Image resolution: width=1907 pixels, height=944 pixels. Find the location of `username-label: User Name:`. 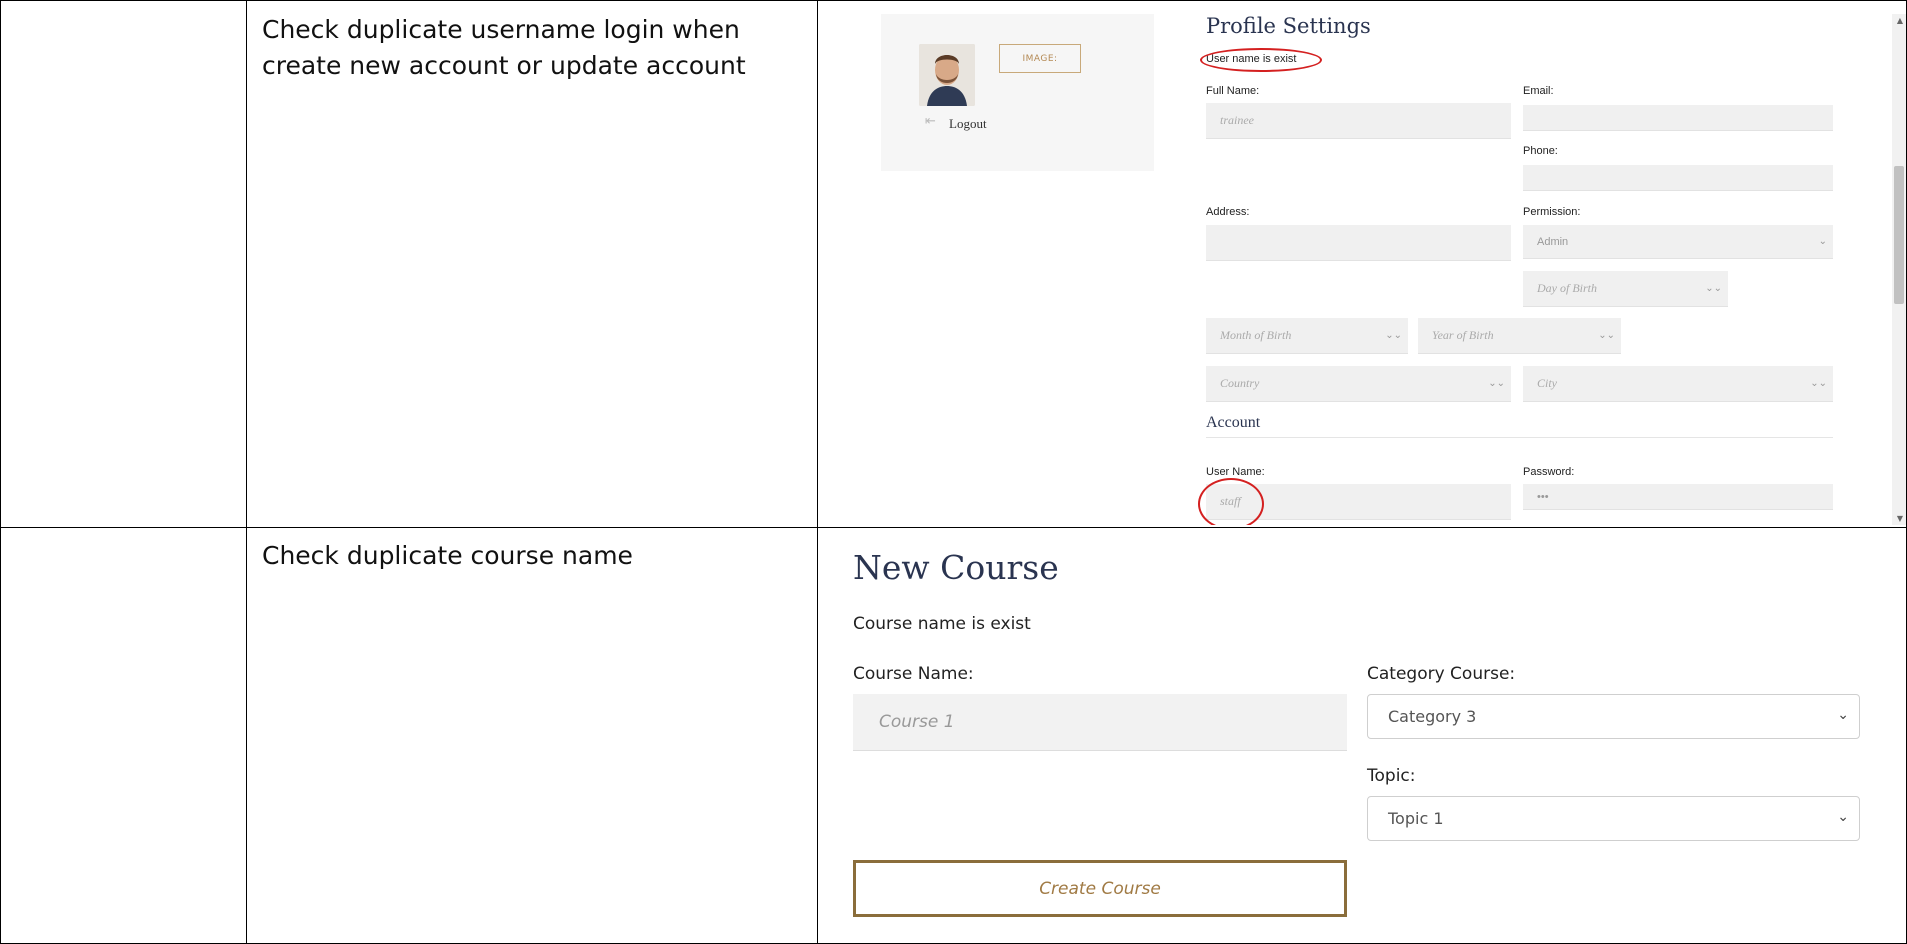

username-label: User Name: is located at coordinates (1235, 472).